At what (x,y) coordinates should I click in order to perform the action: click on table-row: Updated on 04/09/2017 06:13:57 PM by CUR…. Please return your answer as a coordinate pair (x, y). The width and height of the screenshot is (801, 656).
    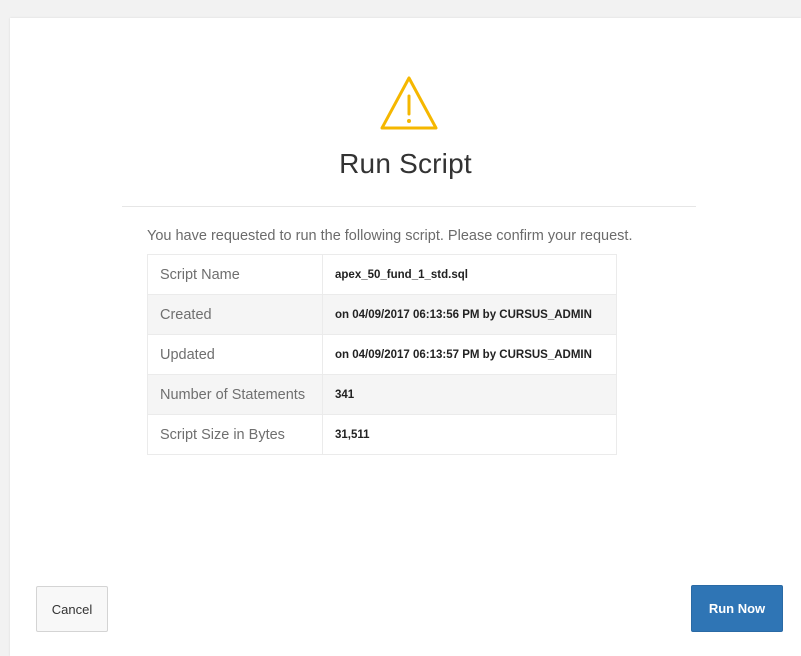
    Looking at the image, I should click on (382, 354).